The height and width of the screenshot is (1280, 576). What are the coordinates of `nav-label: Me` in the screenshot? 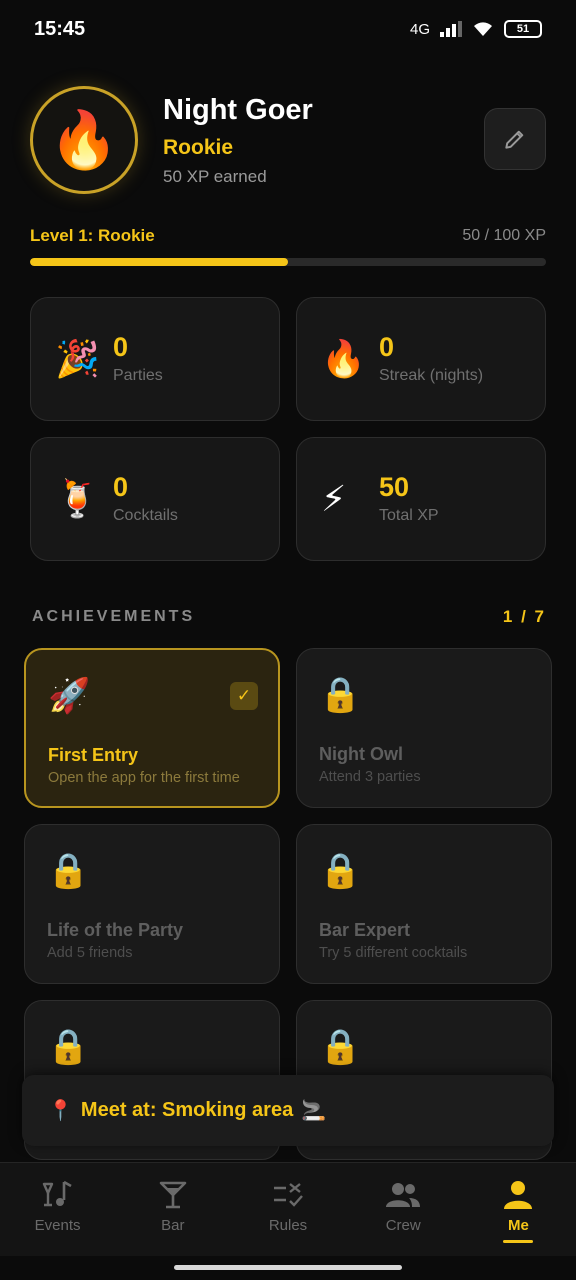 It's located at (518, 1225).